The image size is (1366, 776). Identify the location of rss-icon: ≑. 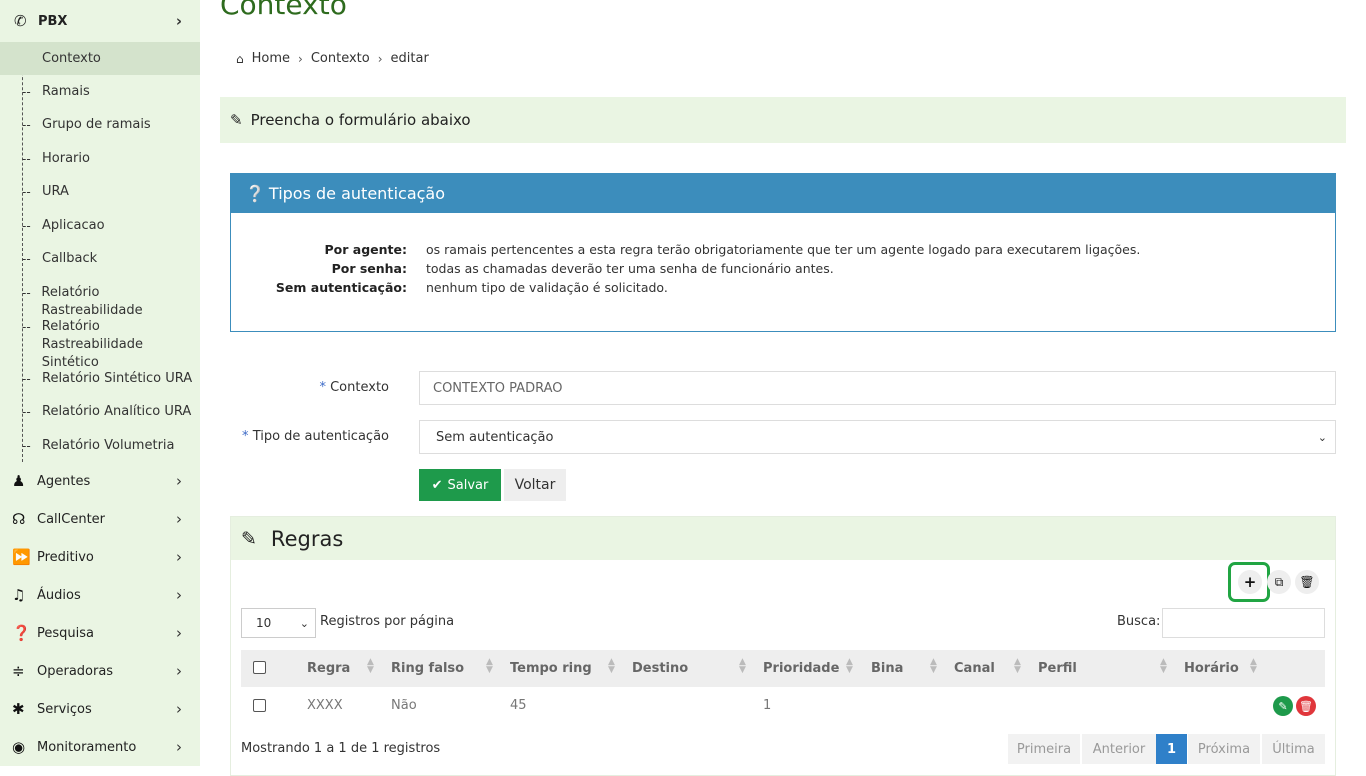
(18, 671).